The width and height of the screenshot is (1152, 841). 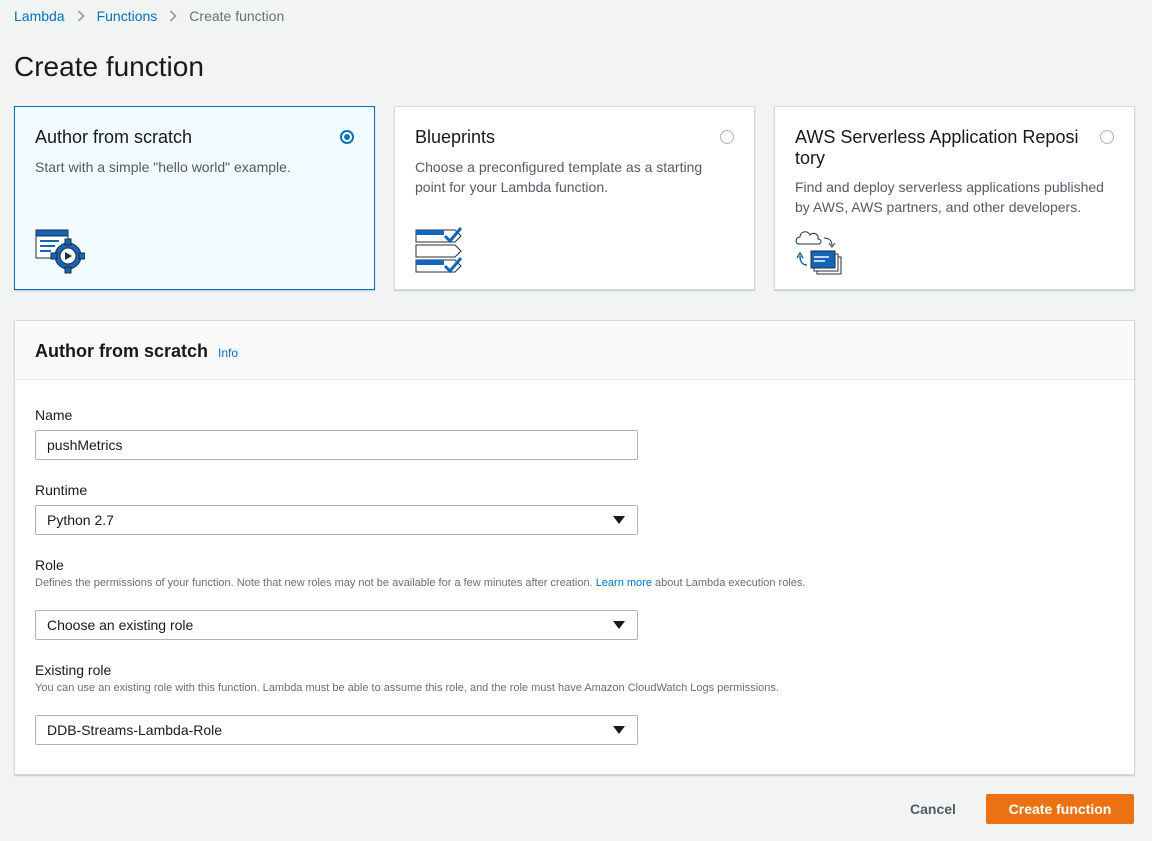 I want to click on option-radio-serverless-application-repository, so click(x=1107, y=137).